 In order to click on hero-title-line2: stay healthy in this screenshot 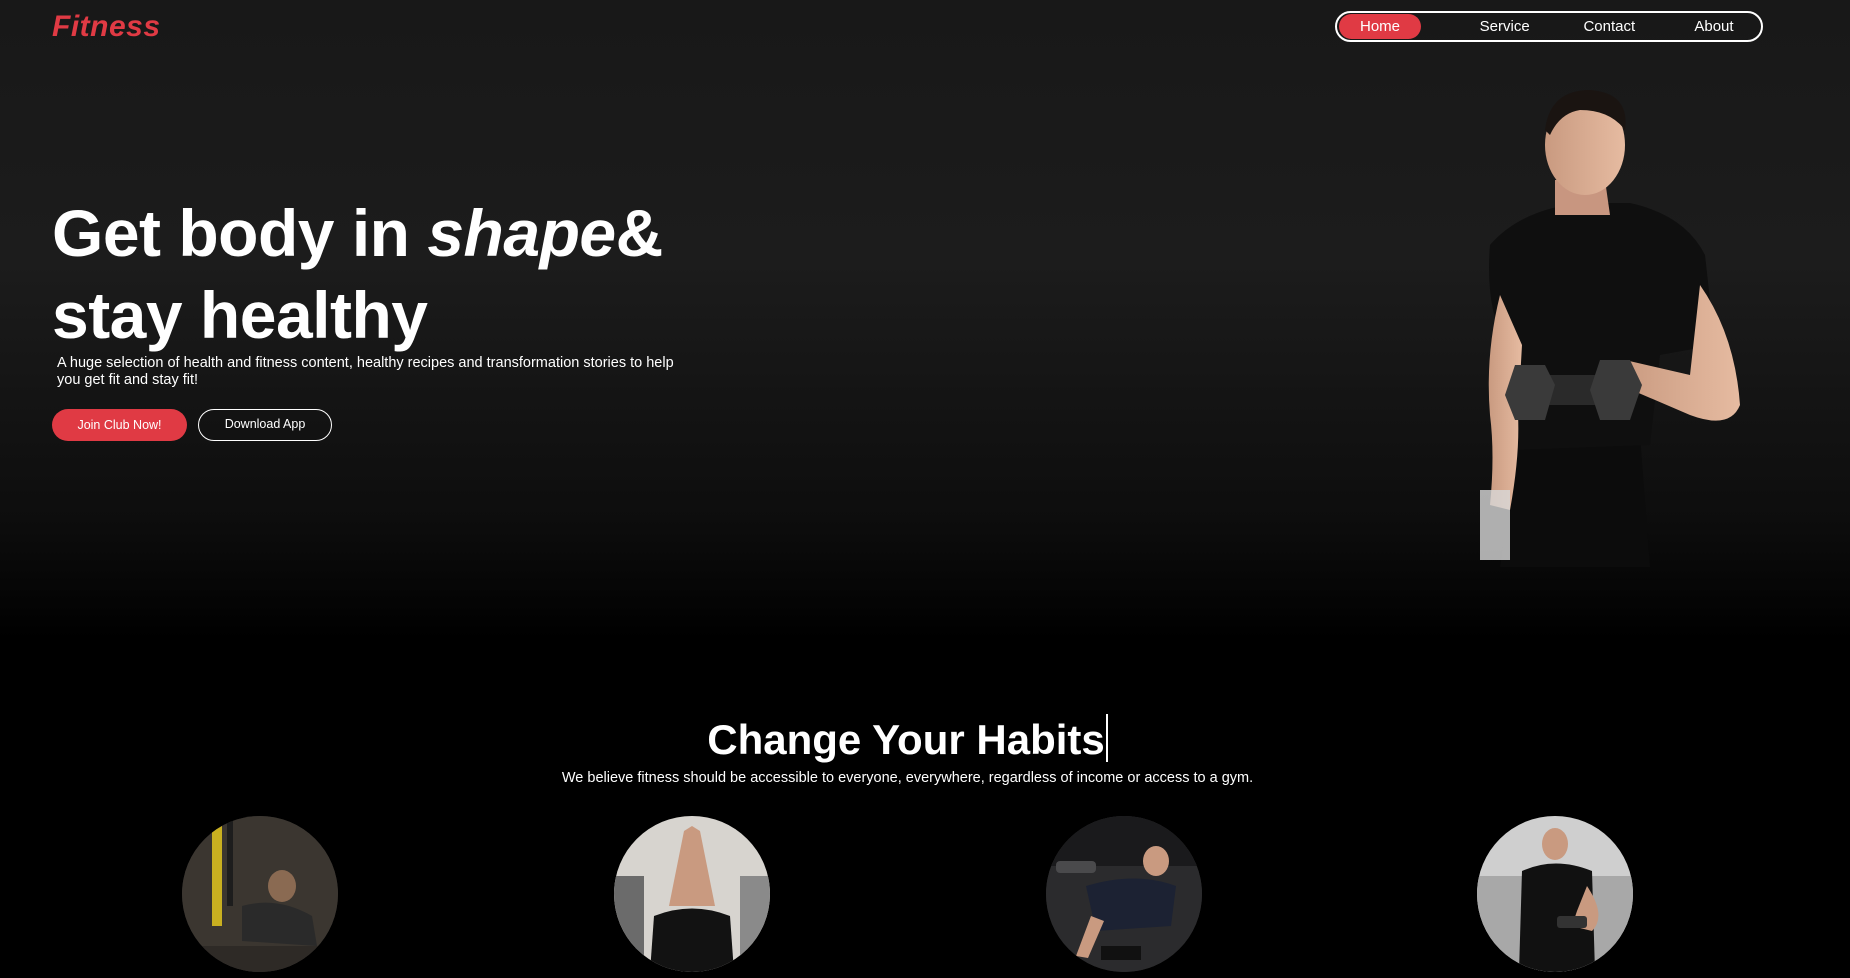, I will do `click(240, 315)`.